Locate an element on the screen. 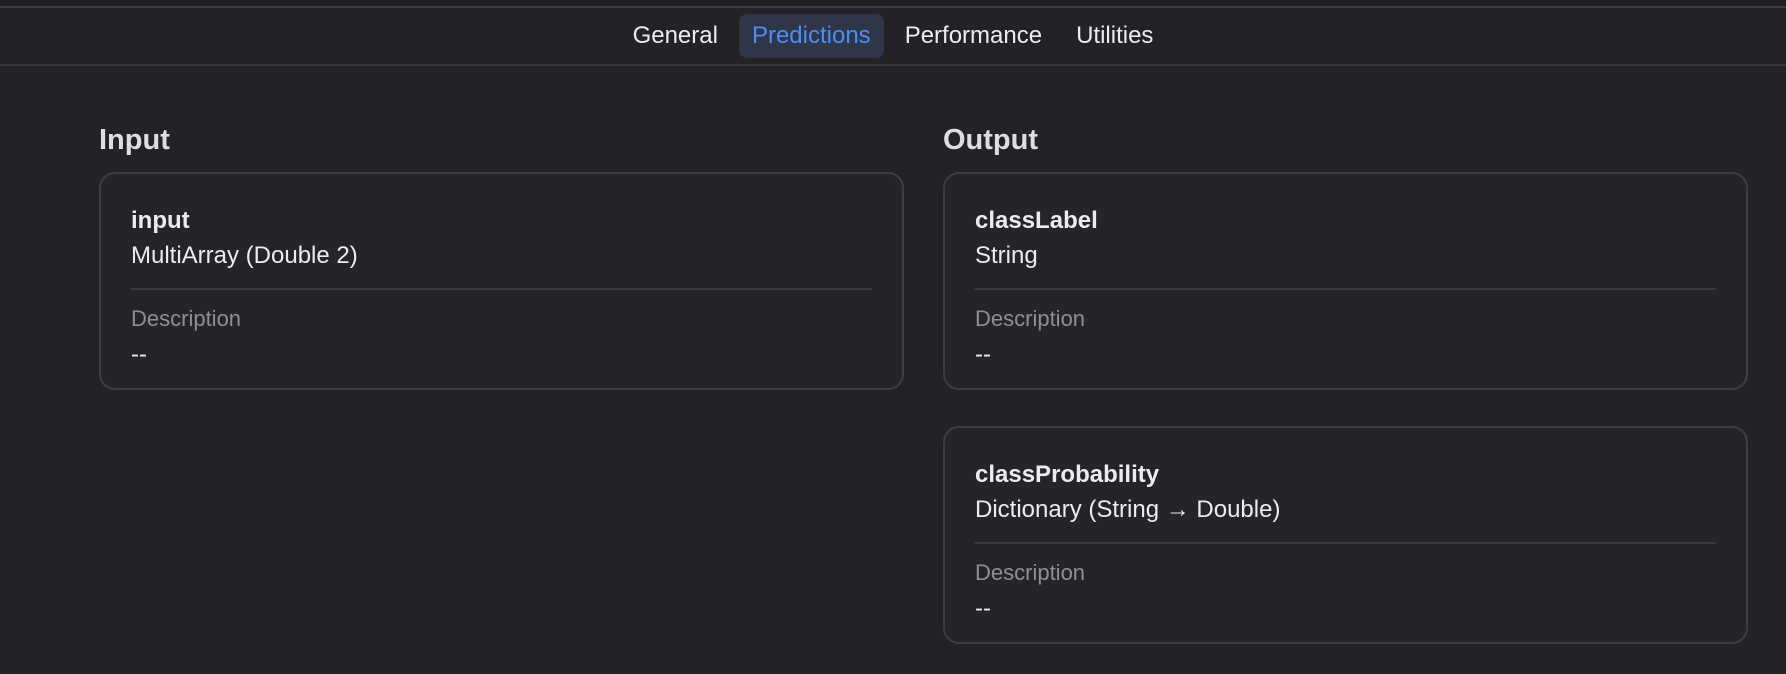  tab-general: General is located at coordinates (675, 36).